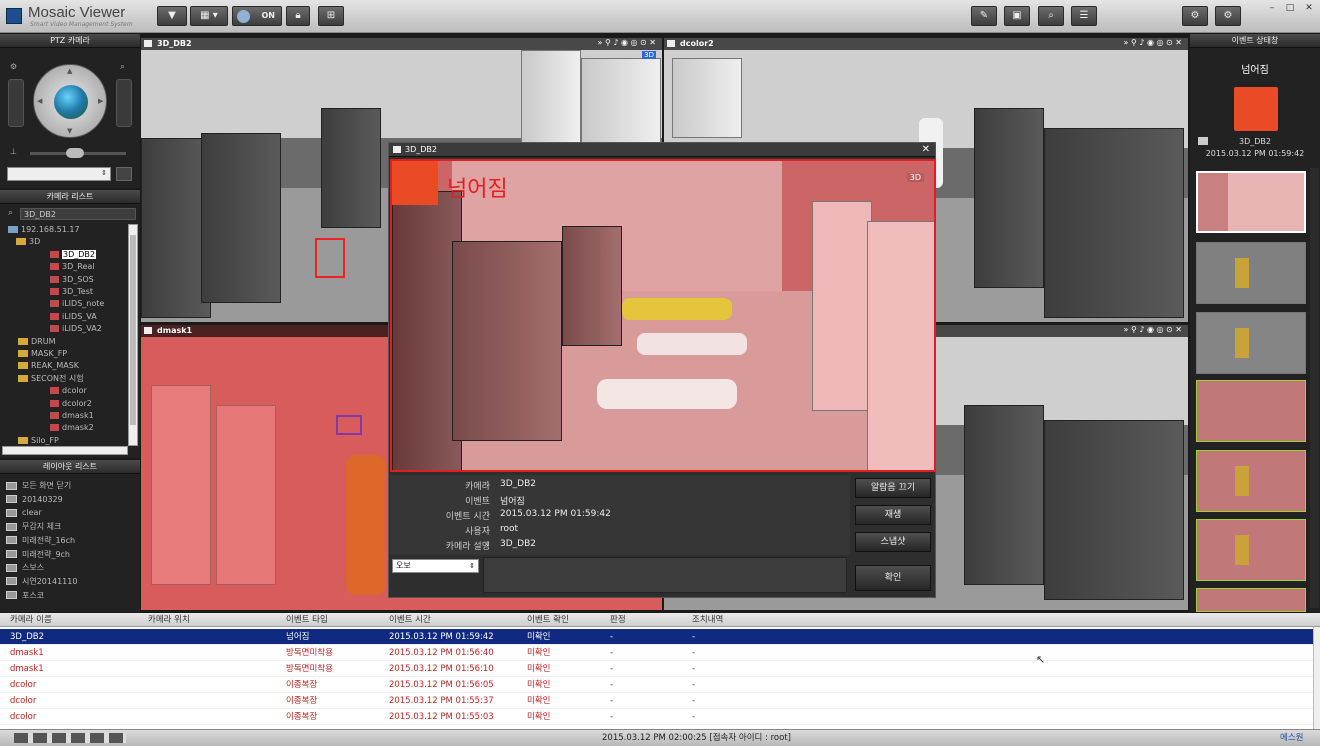 Image resolution: width=1320 pixels, height=746 pixels. I want to click on table-cell: 2015.03.12 PM 01:56:10, so click(441, 669).